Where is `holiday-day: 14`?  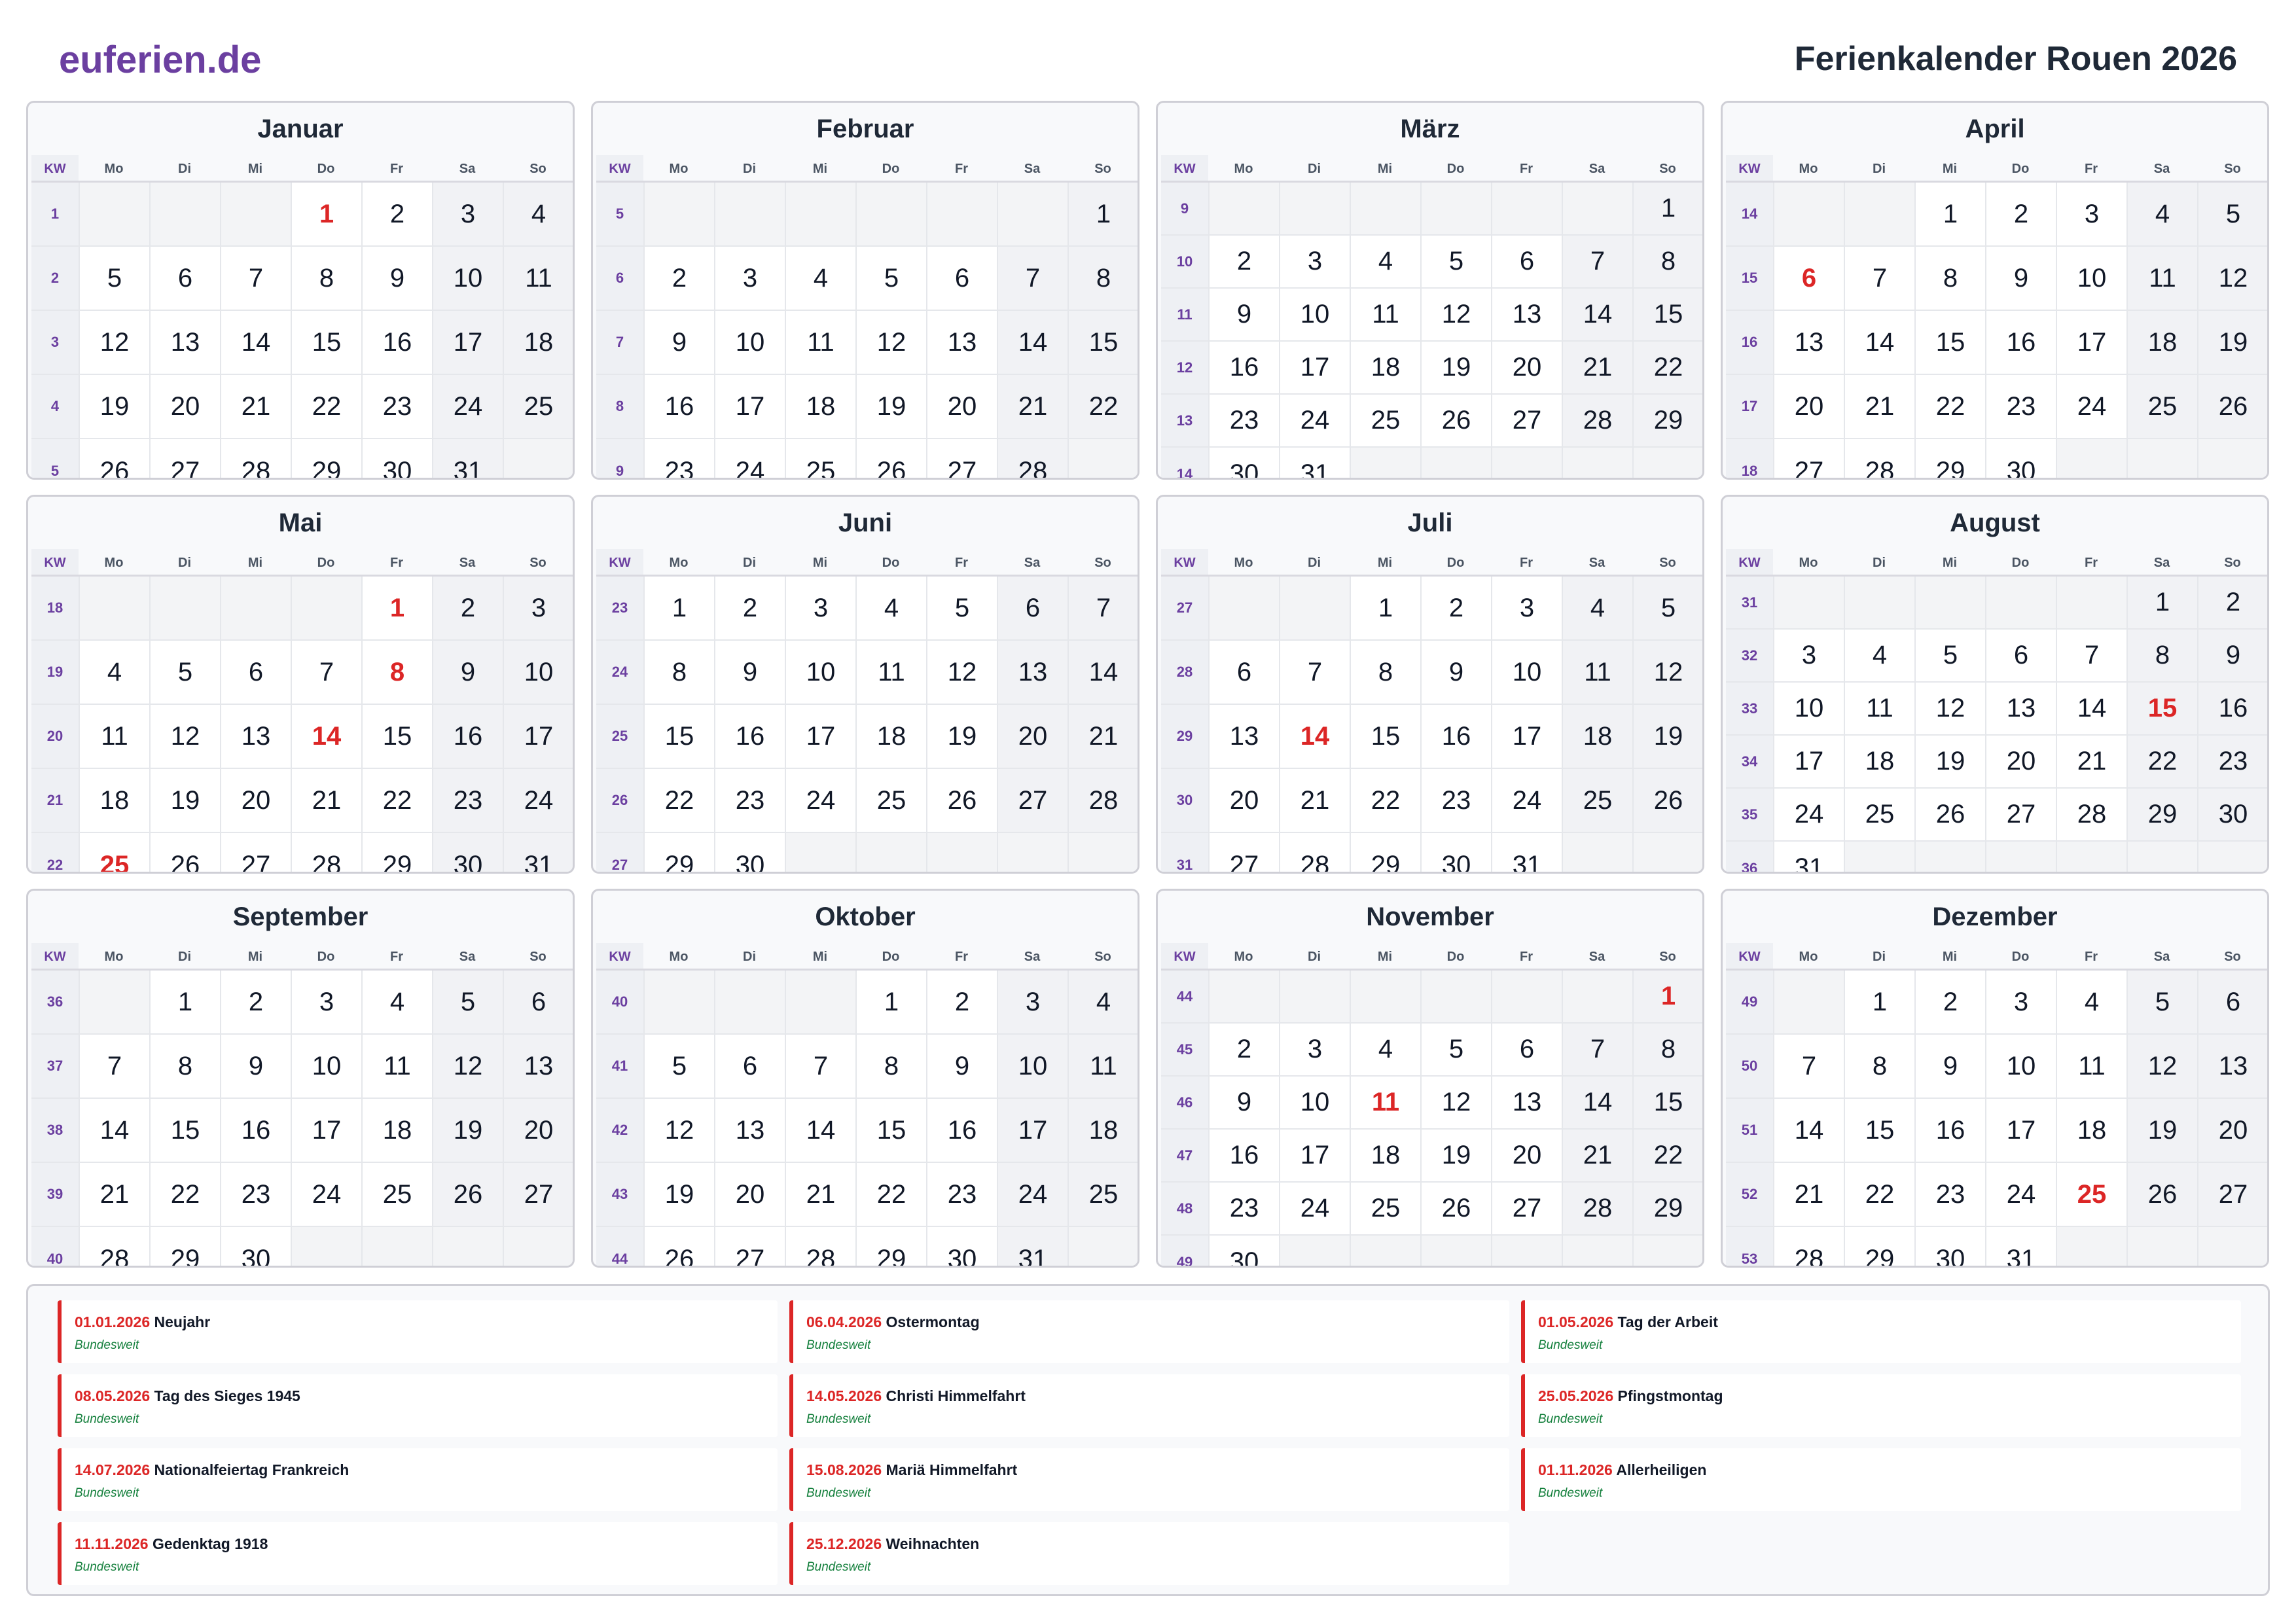
holiday-day: 14 is located at coordinates (326, 737).